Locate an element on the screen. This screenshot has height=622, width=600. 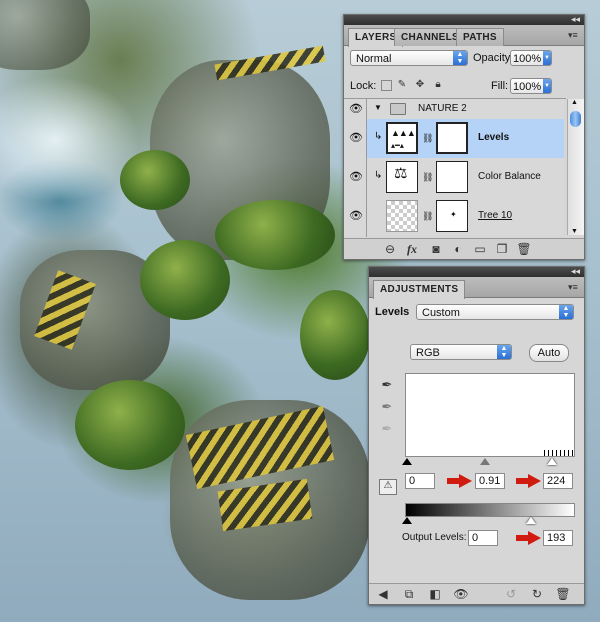
input-black-slider is located at coordinates (407, 461).